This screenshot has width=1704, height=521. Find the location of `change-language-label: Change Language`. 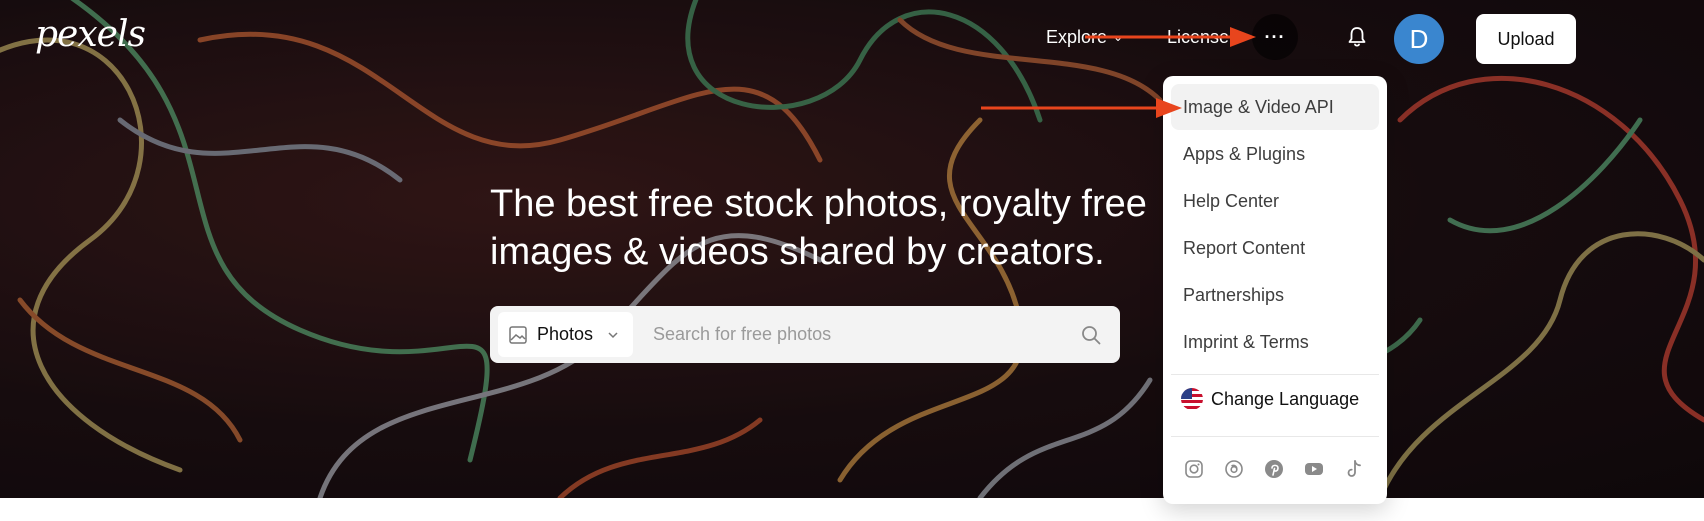

change-language-label: Change Language is located at coordinates (1285, 398).